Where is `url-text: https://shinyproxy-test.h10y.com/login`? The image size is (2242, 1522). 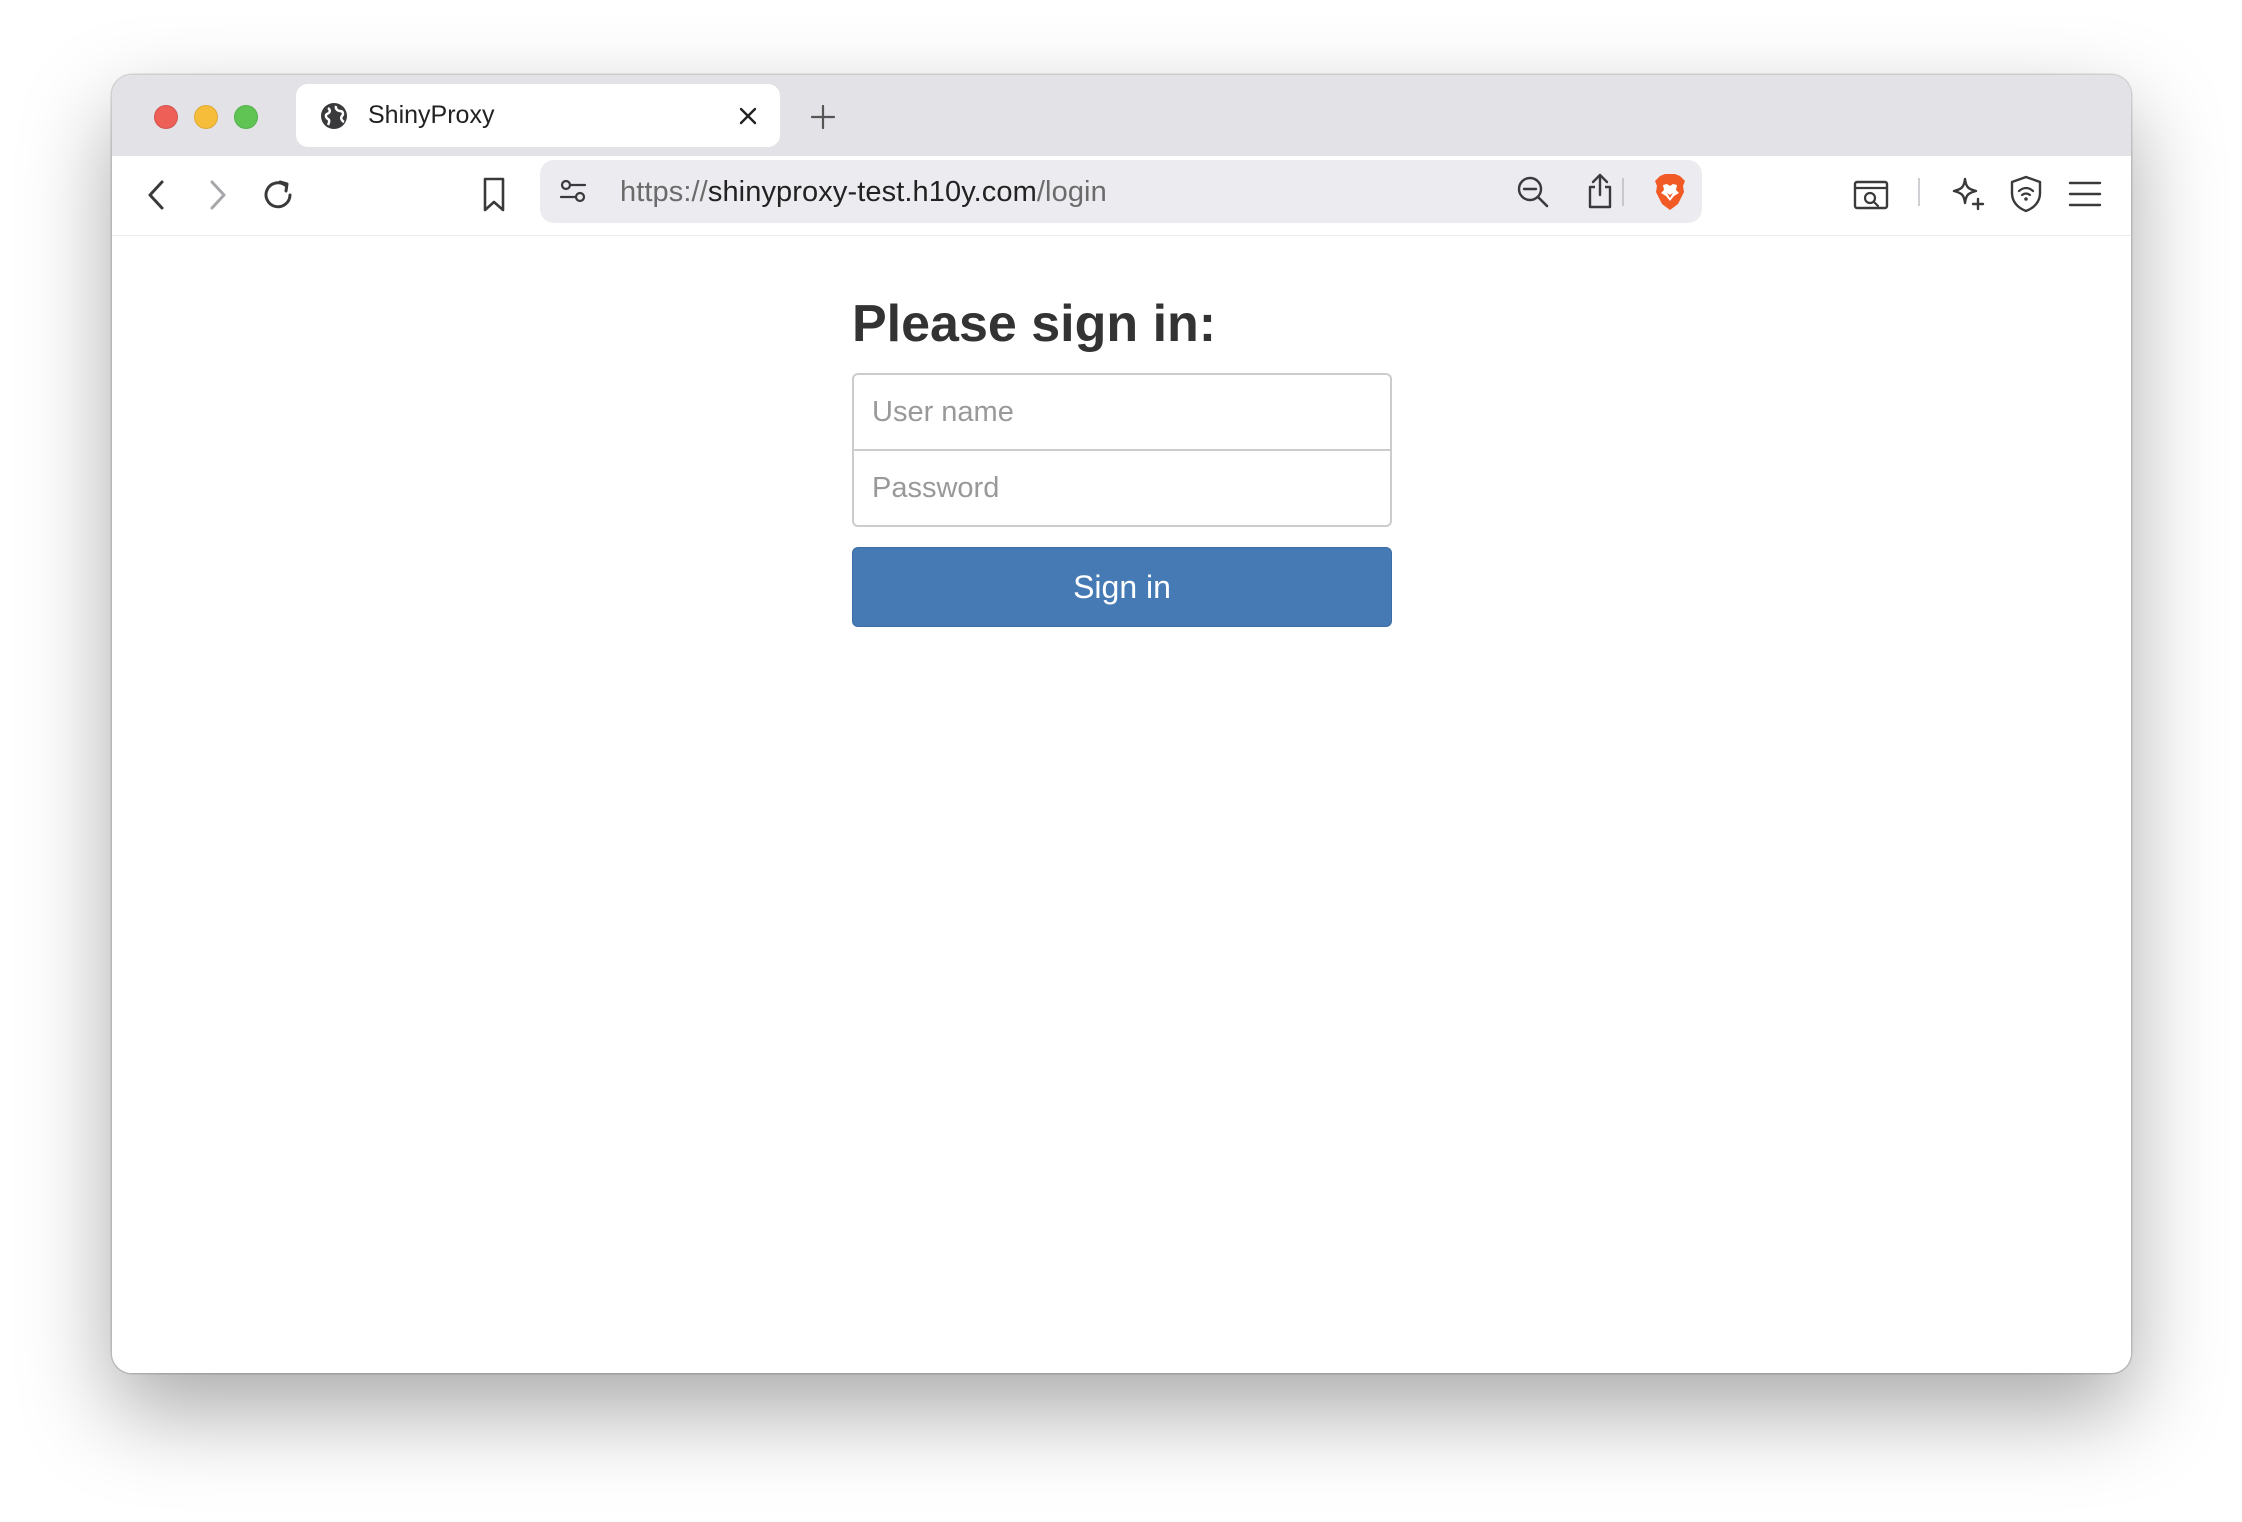
url-text: https://shinyproxy-test.h10y.com/login is located at coordinates (863, 192).